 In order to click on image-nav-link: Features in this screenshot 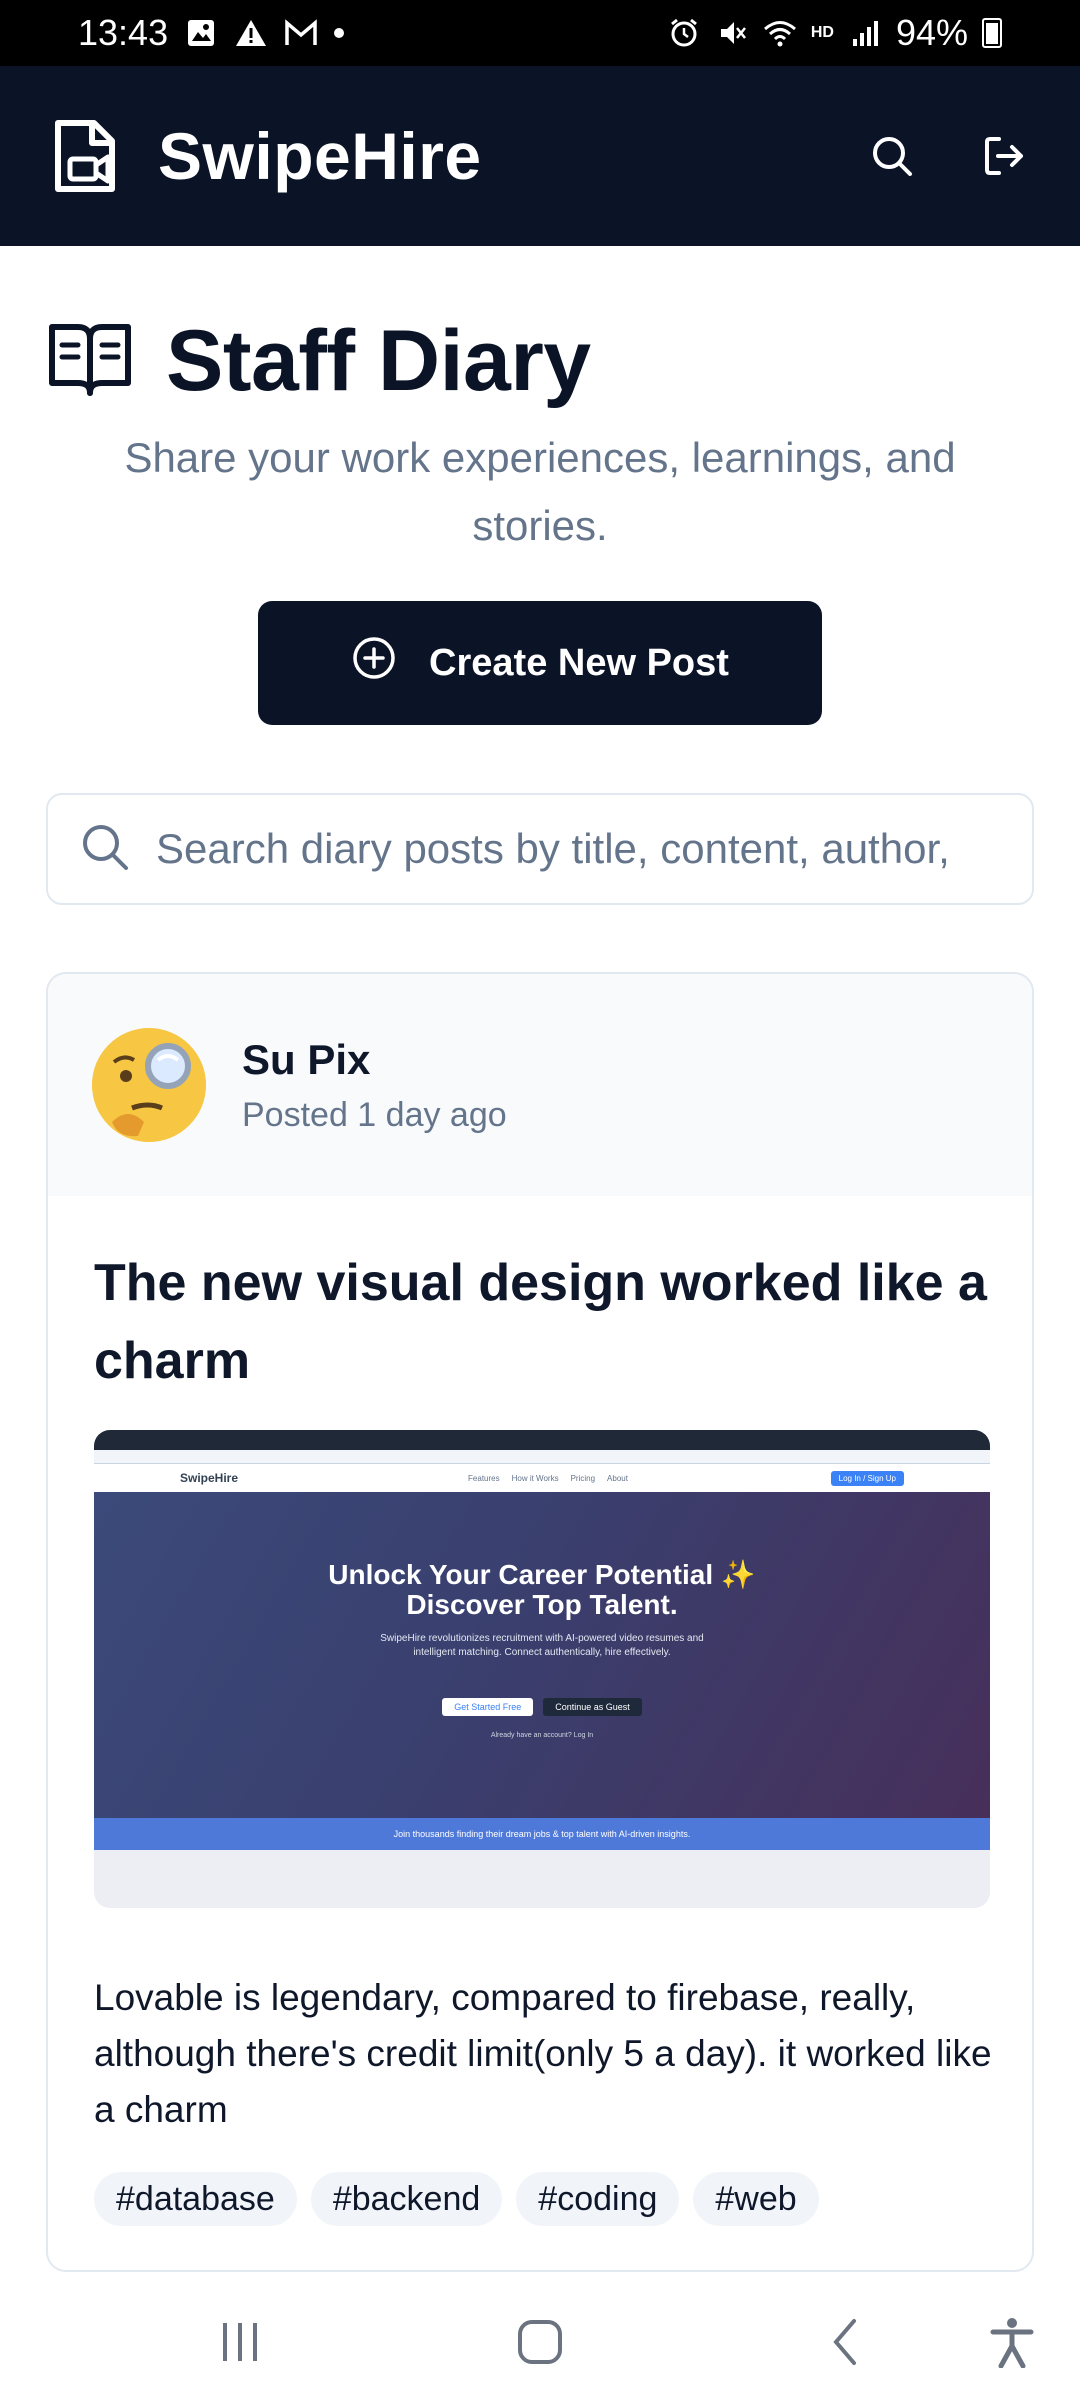, I will do `click(484, 1478)`.